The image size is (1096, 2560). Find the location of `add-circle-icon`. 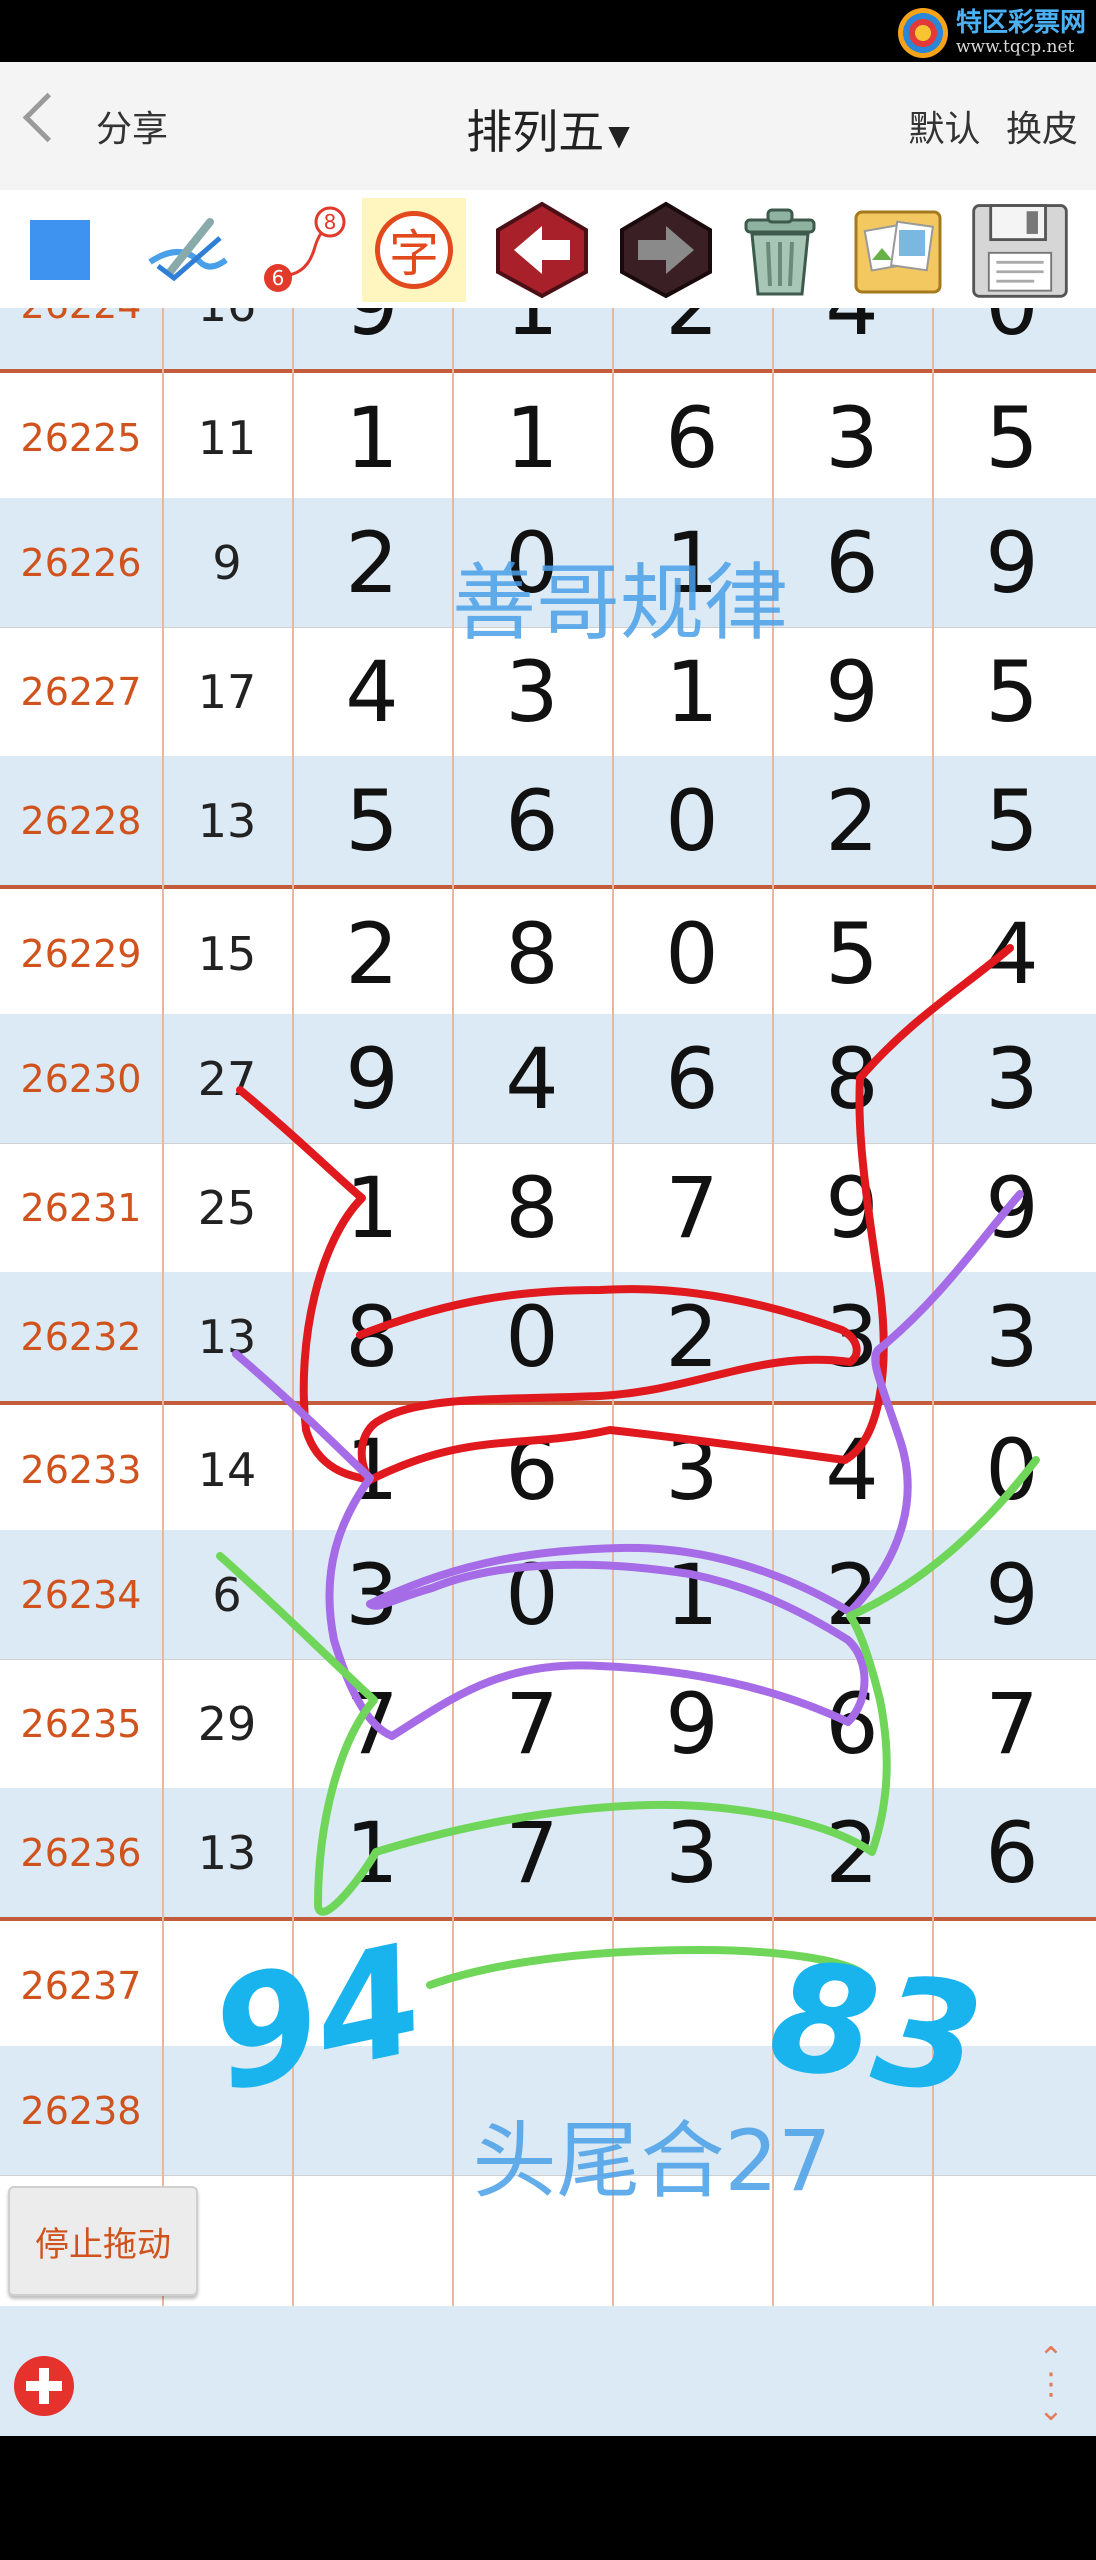

add-circle-icon is located at coordinates (44, 2386).